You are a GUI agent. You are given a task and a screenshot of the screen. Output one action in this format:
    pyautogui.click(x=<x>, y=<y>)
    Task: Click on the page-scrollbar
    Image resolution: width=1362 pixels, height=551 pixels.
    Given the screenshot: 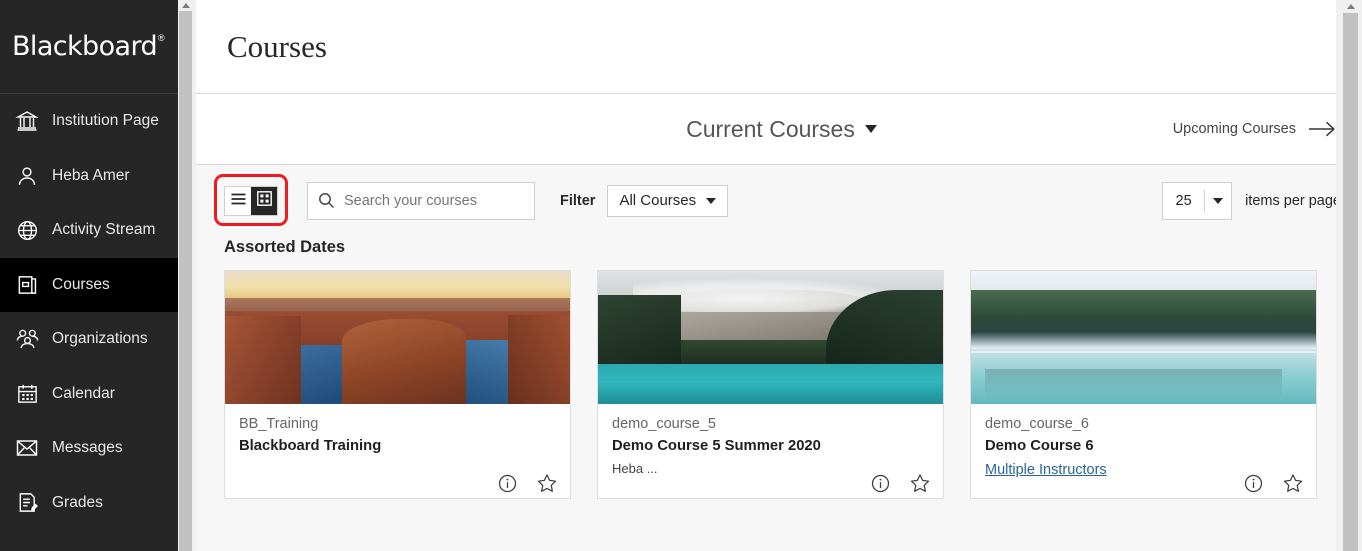 What is the action you would take?
    pyautogui.click(x=1349, y=275)
    